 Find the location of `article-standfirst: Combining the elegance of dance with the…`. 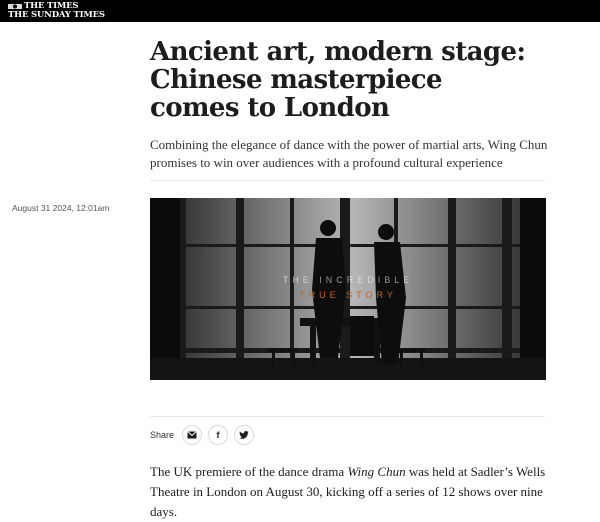

article-standfirst: Combining the elegance of dance with the… is located at coordinates (349, 153).